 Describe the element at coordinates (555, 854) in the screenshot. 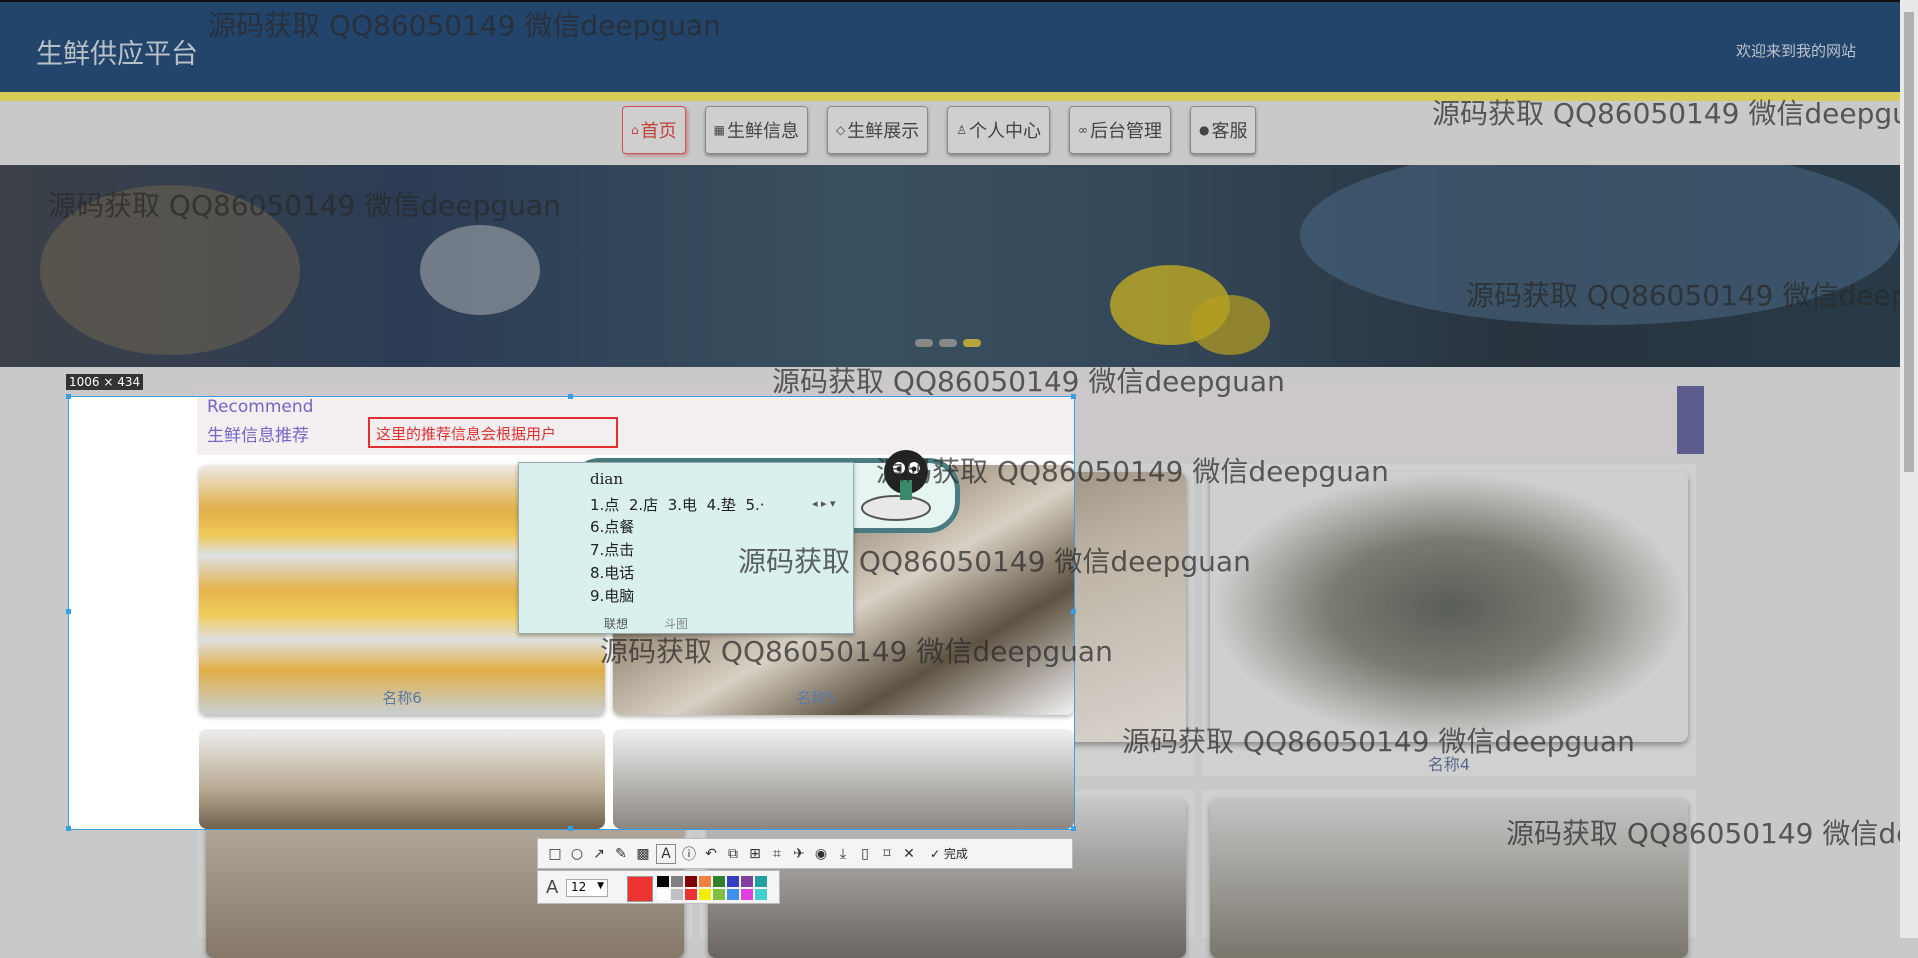

I see `rectangle-icon: □` at that location.